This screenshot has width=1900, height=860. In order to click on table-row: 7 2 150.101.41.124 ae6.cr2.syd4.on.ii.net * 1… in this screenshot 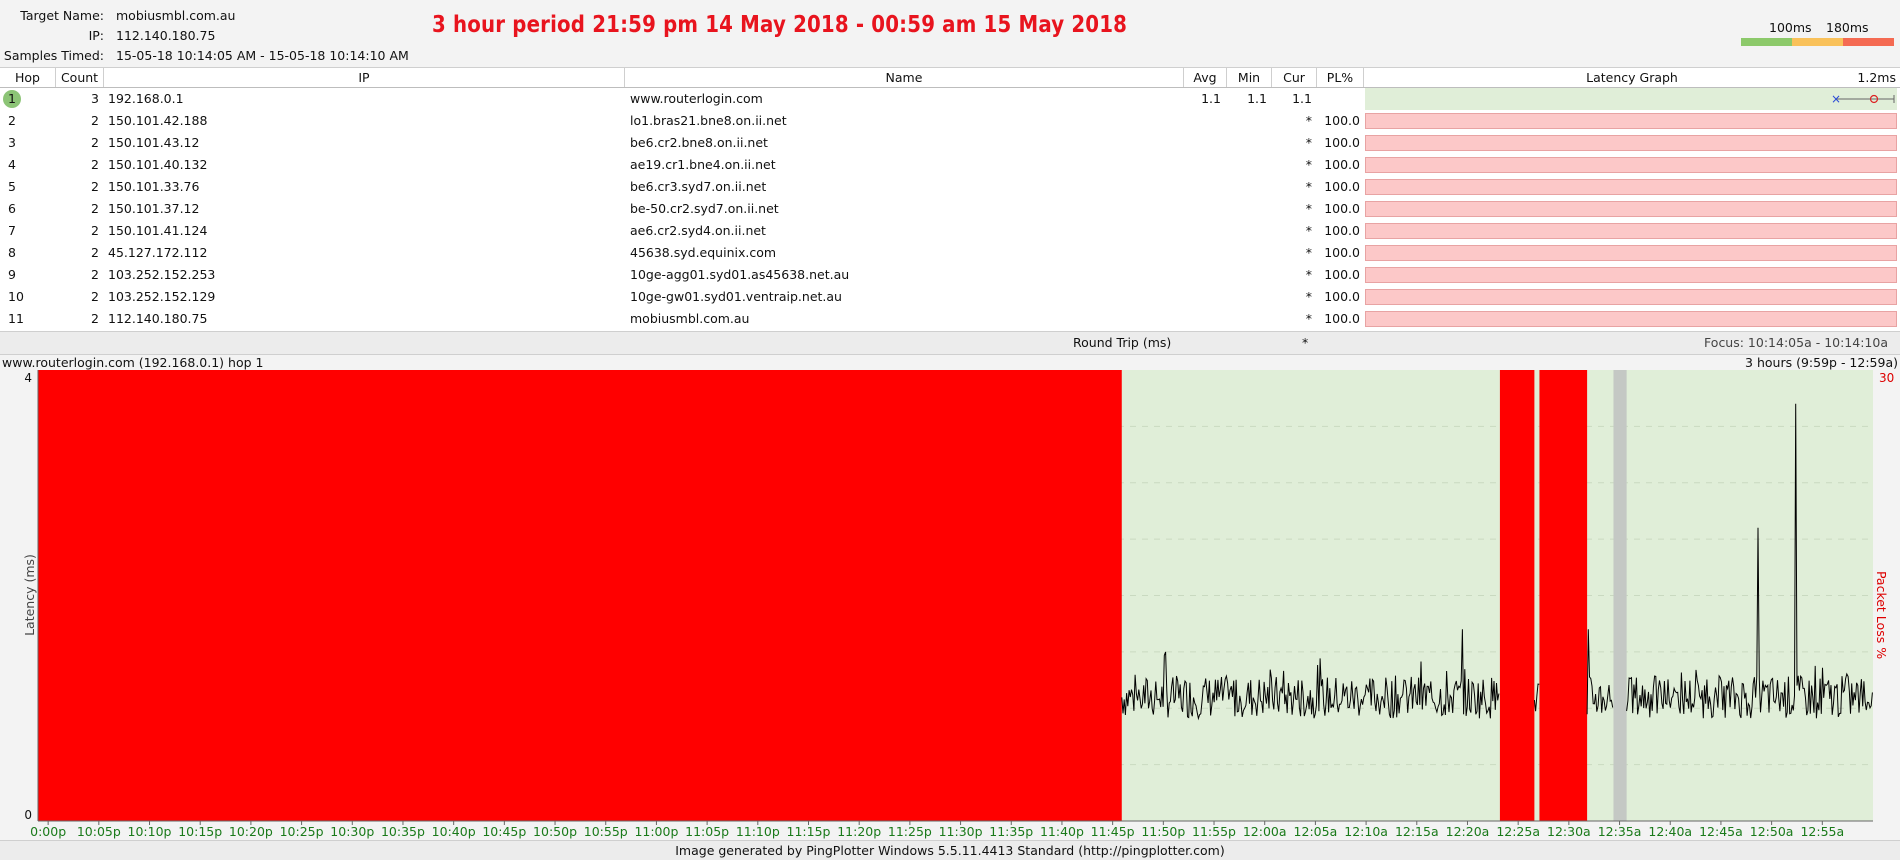, I will do `click(950, 231)`.